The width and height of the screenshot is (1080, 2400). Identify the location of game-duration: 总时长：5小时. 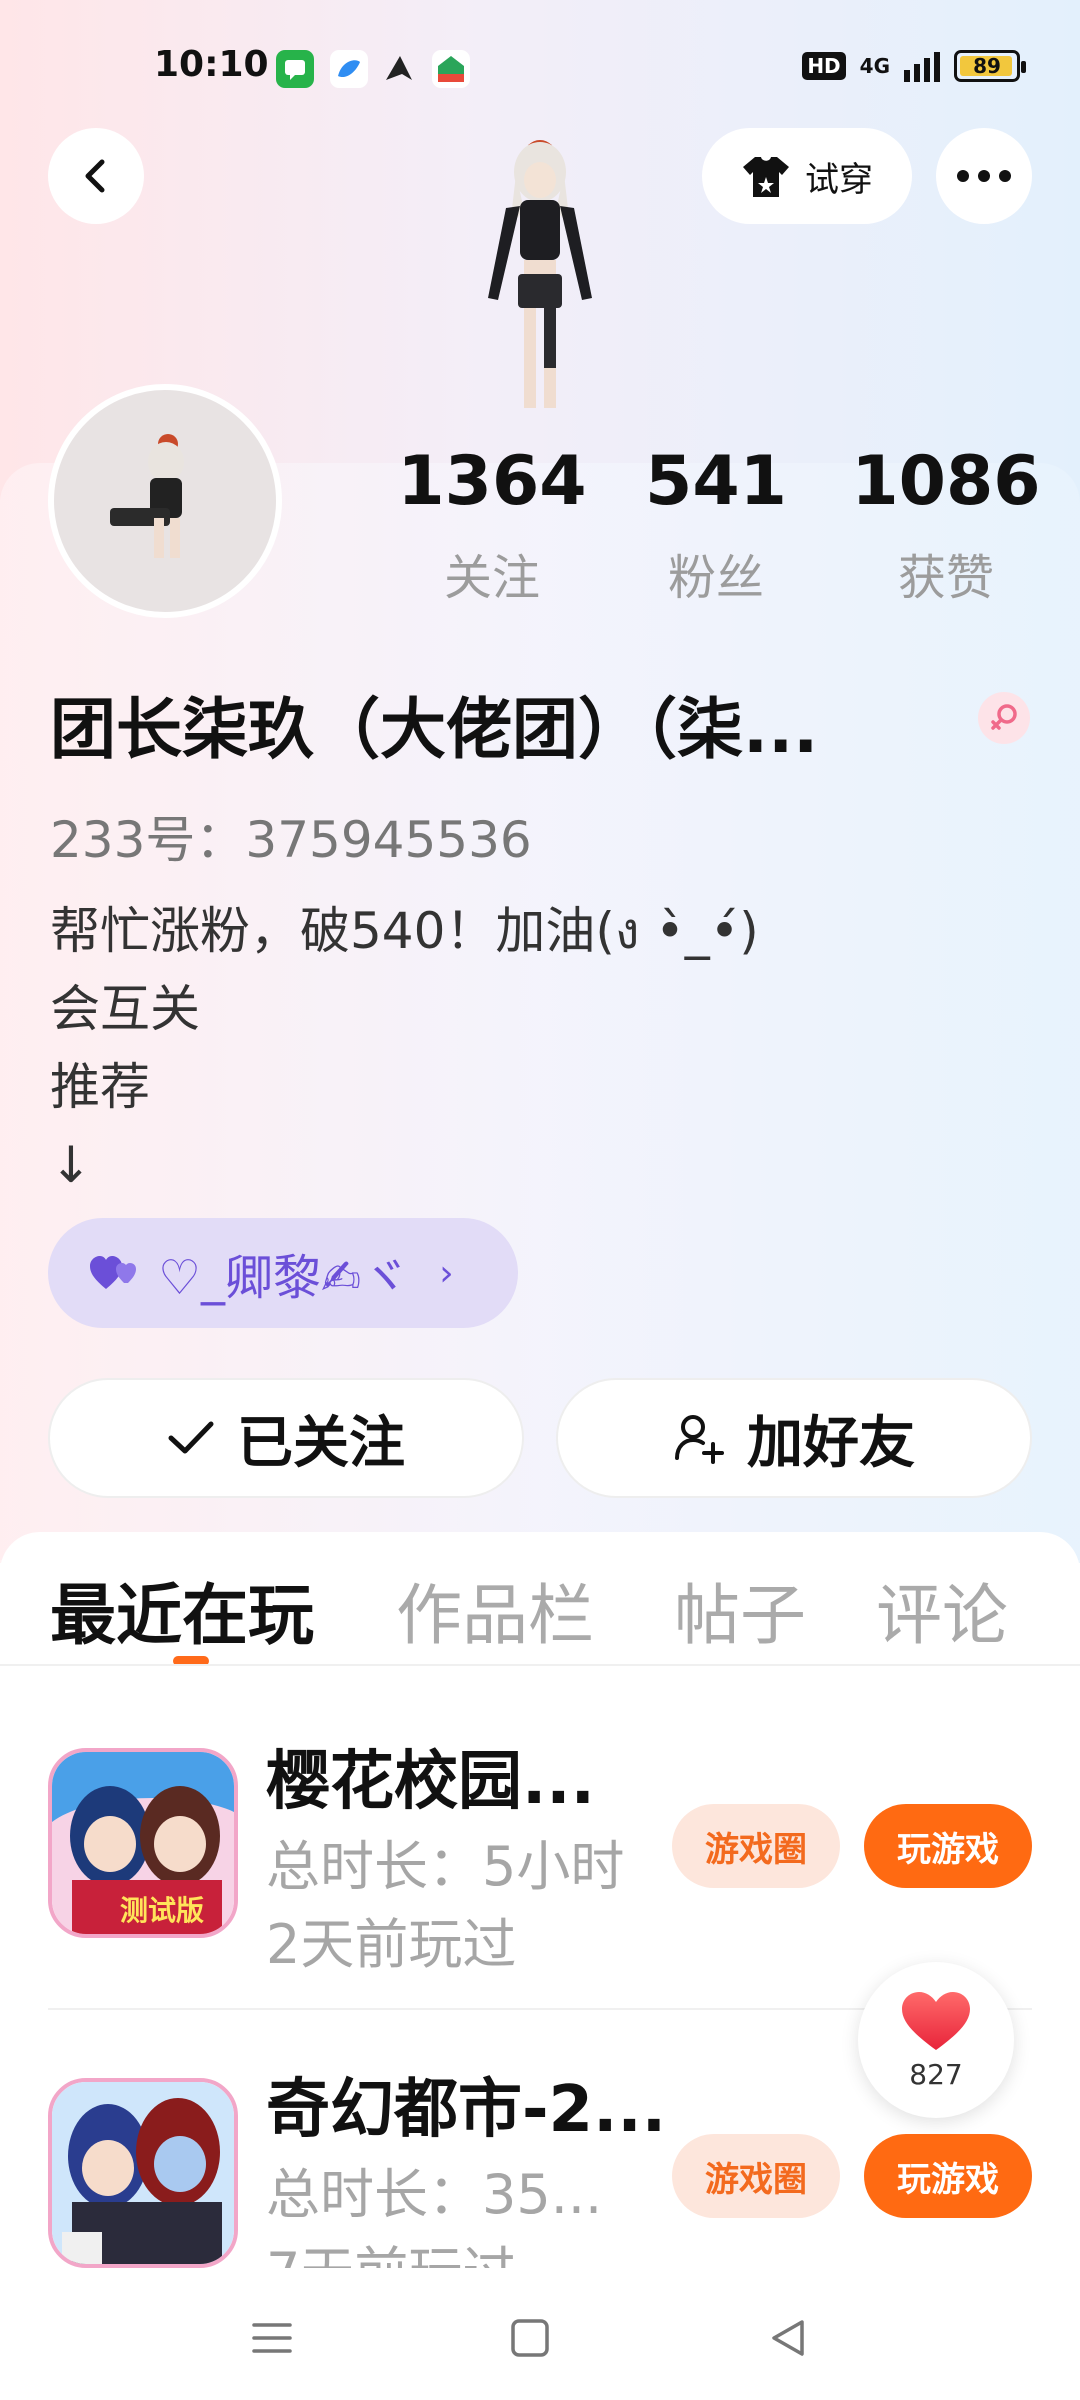
(445, 1866).